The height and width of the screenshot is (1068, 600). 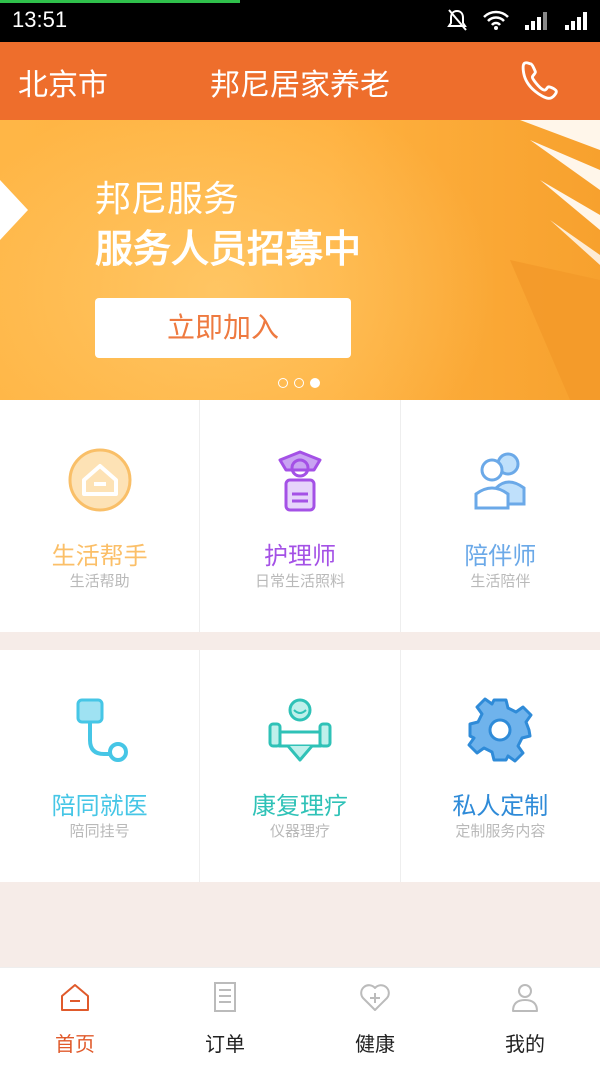 I want to click on service-life-helper: 生活帮手 生活帮助, so click(x=100, y=516).